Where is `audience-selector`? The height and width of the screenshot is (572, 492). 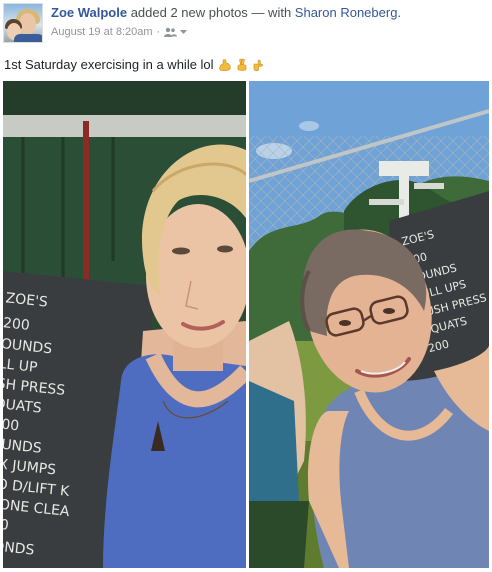 audience-selector is located at coordinates (176, 32).